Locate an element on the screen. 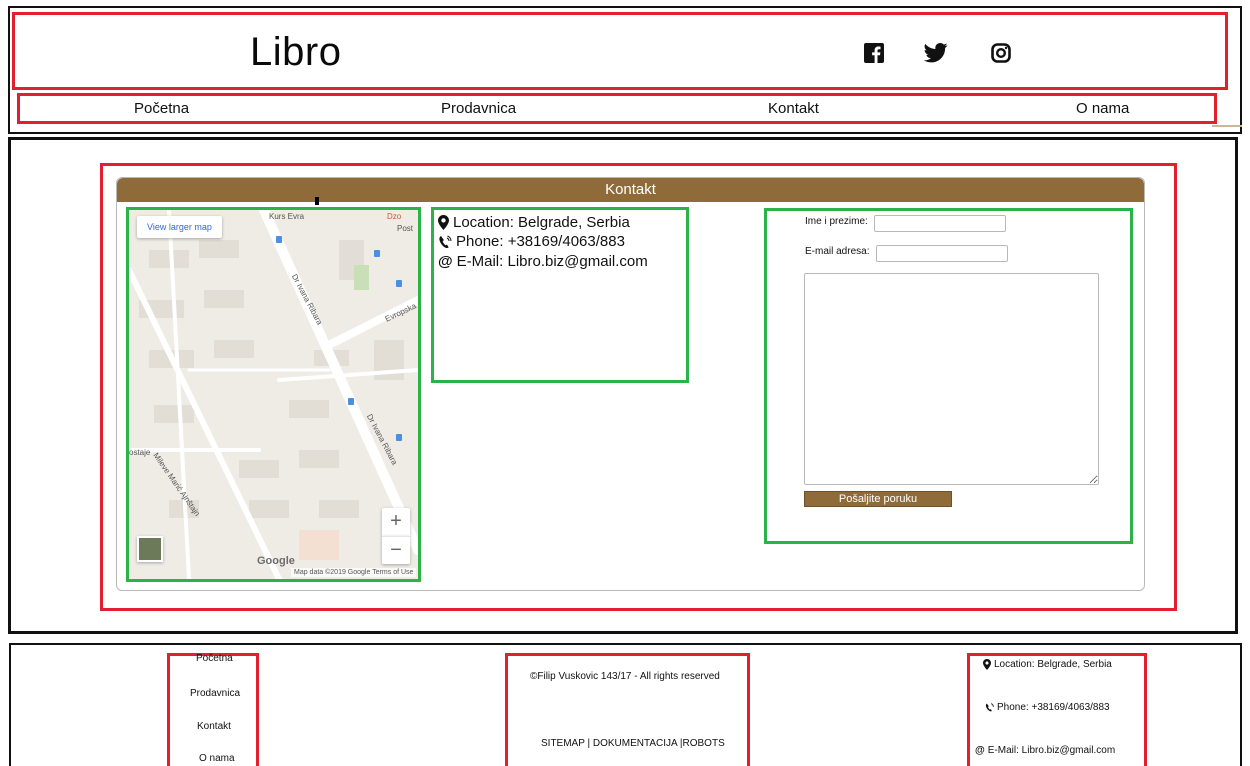 Image resolution: width=1250 pixels, height=766 pixels. header-box is located at coordinates (620, 51).